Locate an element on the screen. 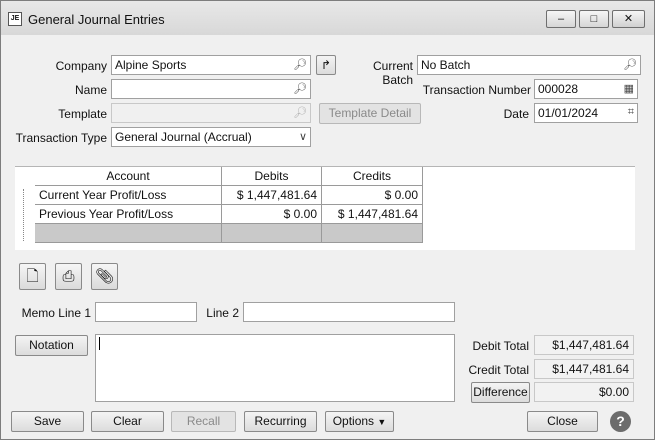 The width and height of the screenshot is (655, 440). debit-total-label: Debit Total is located at coordinates (500, 346).